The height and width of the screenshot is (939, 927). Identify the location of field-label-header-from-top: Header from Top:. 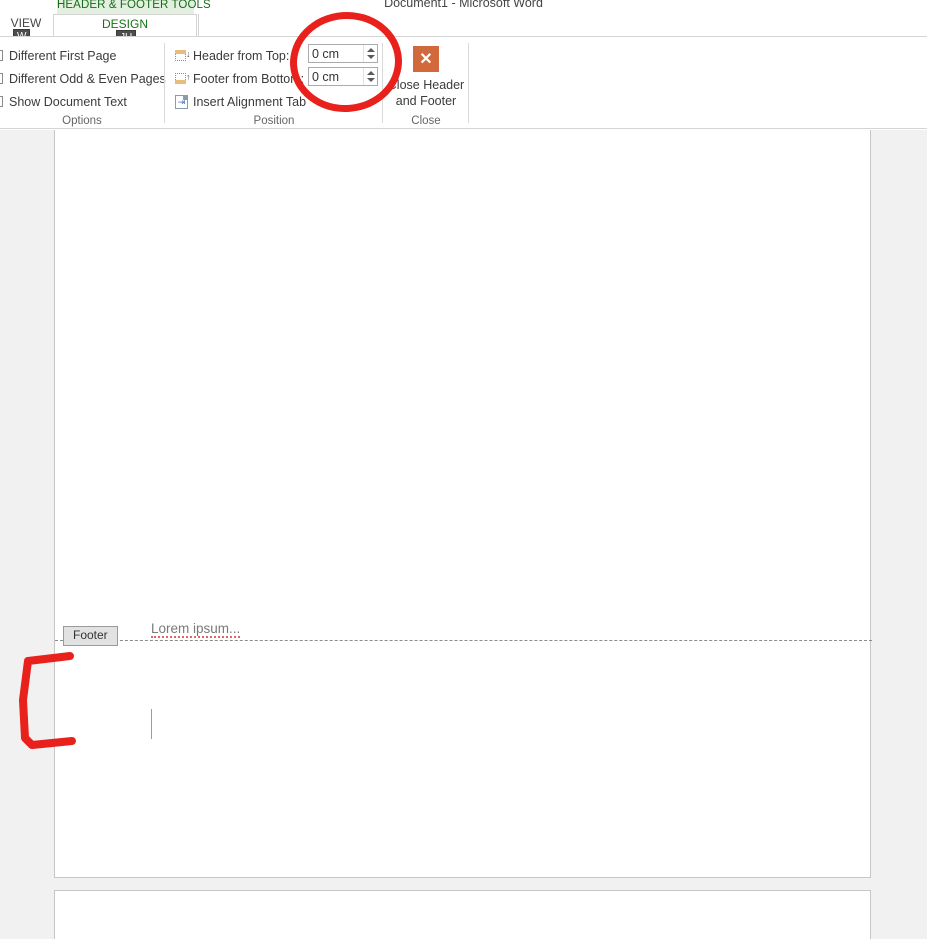
(241, 55).